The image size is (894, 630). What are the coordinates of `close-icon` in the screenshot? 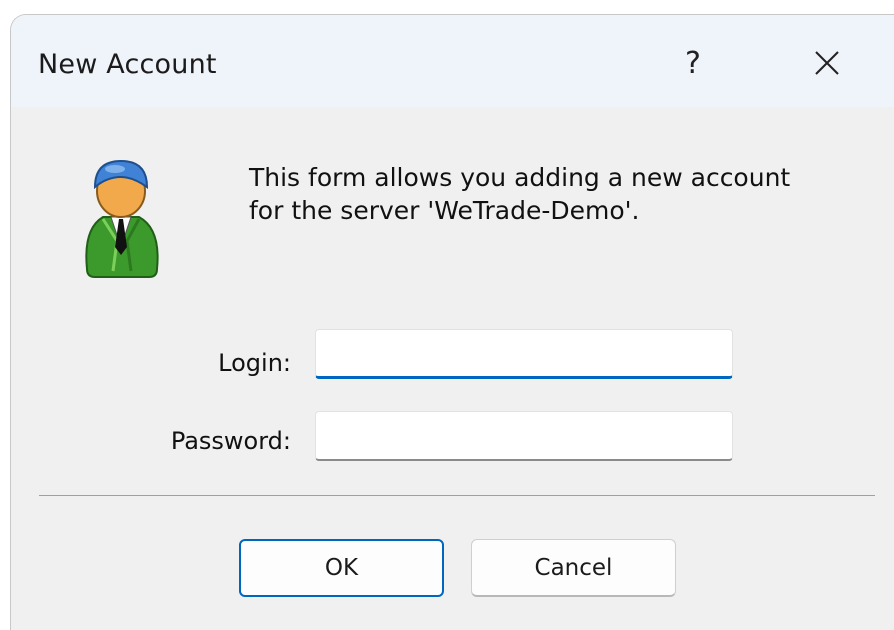 It's located at (827, 63).